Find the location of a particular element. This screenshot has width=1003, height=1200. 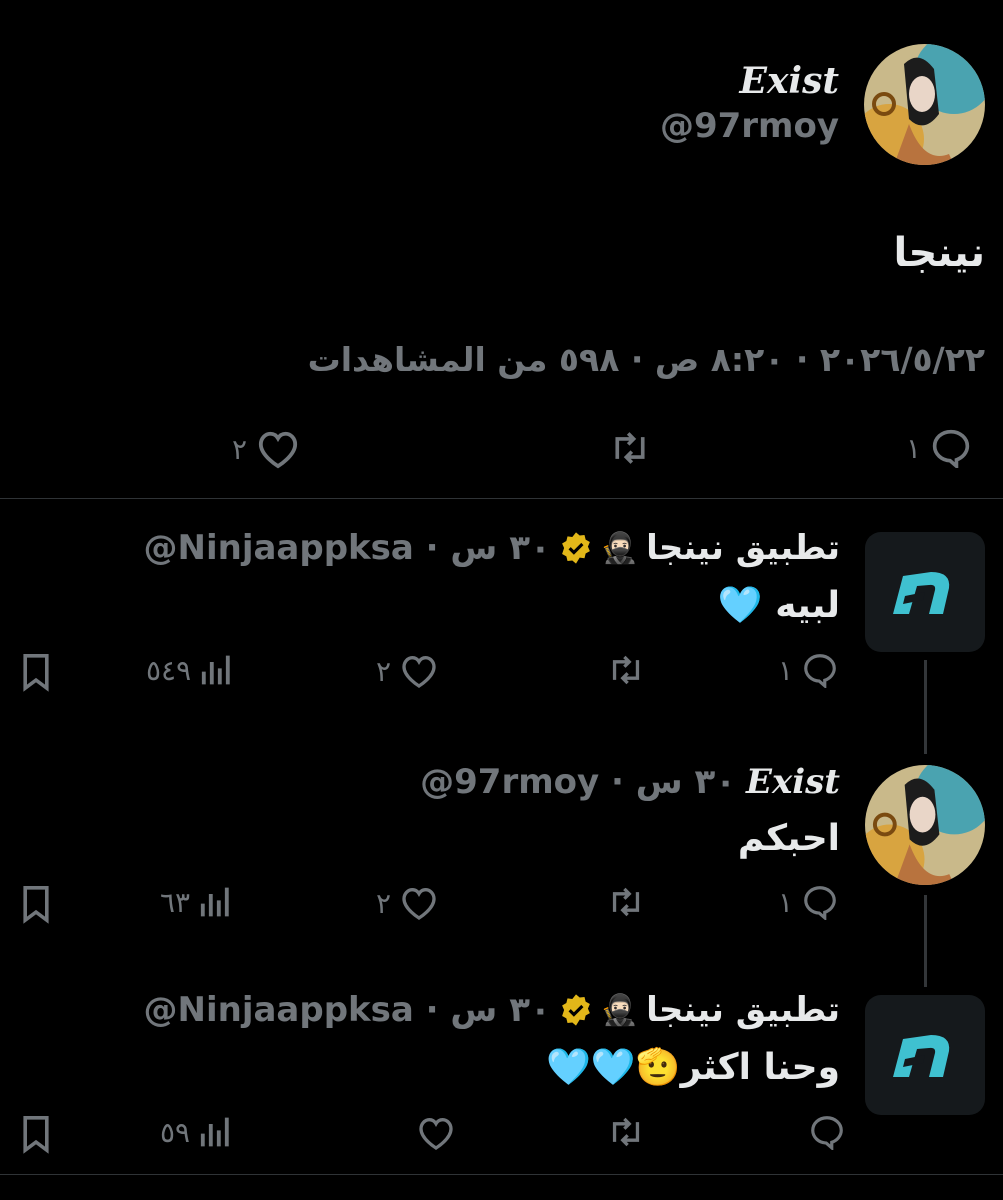

reply-button is located at coordinates (823, 1132).